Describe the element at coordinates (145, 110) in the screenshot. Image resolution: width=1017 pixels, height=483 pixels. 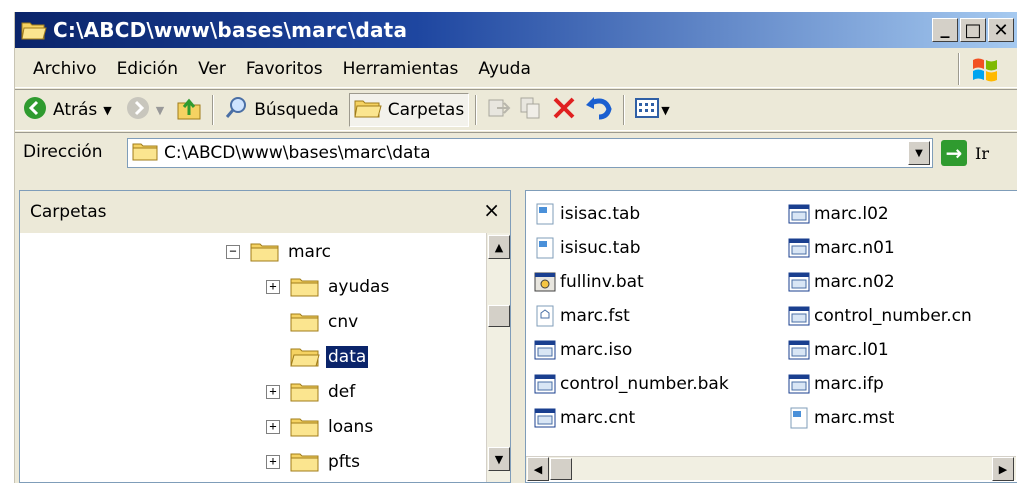
I see `forward-button: ▼` at that location.